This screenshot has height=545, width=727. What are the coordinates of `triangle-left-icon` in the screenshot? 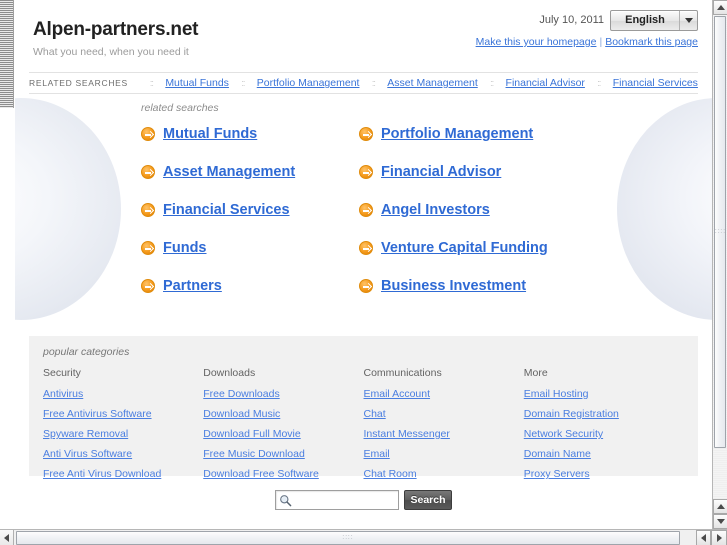 It's located at (703, 538).